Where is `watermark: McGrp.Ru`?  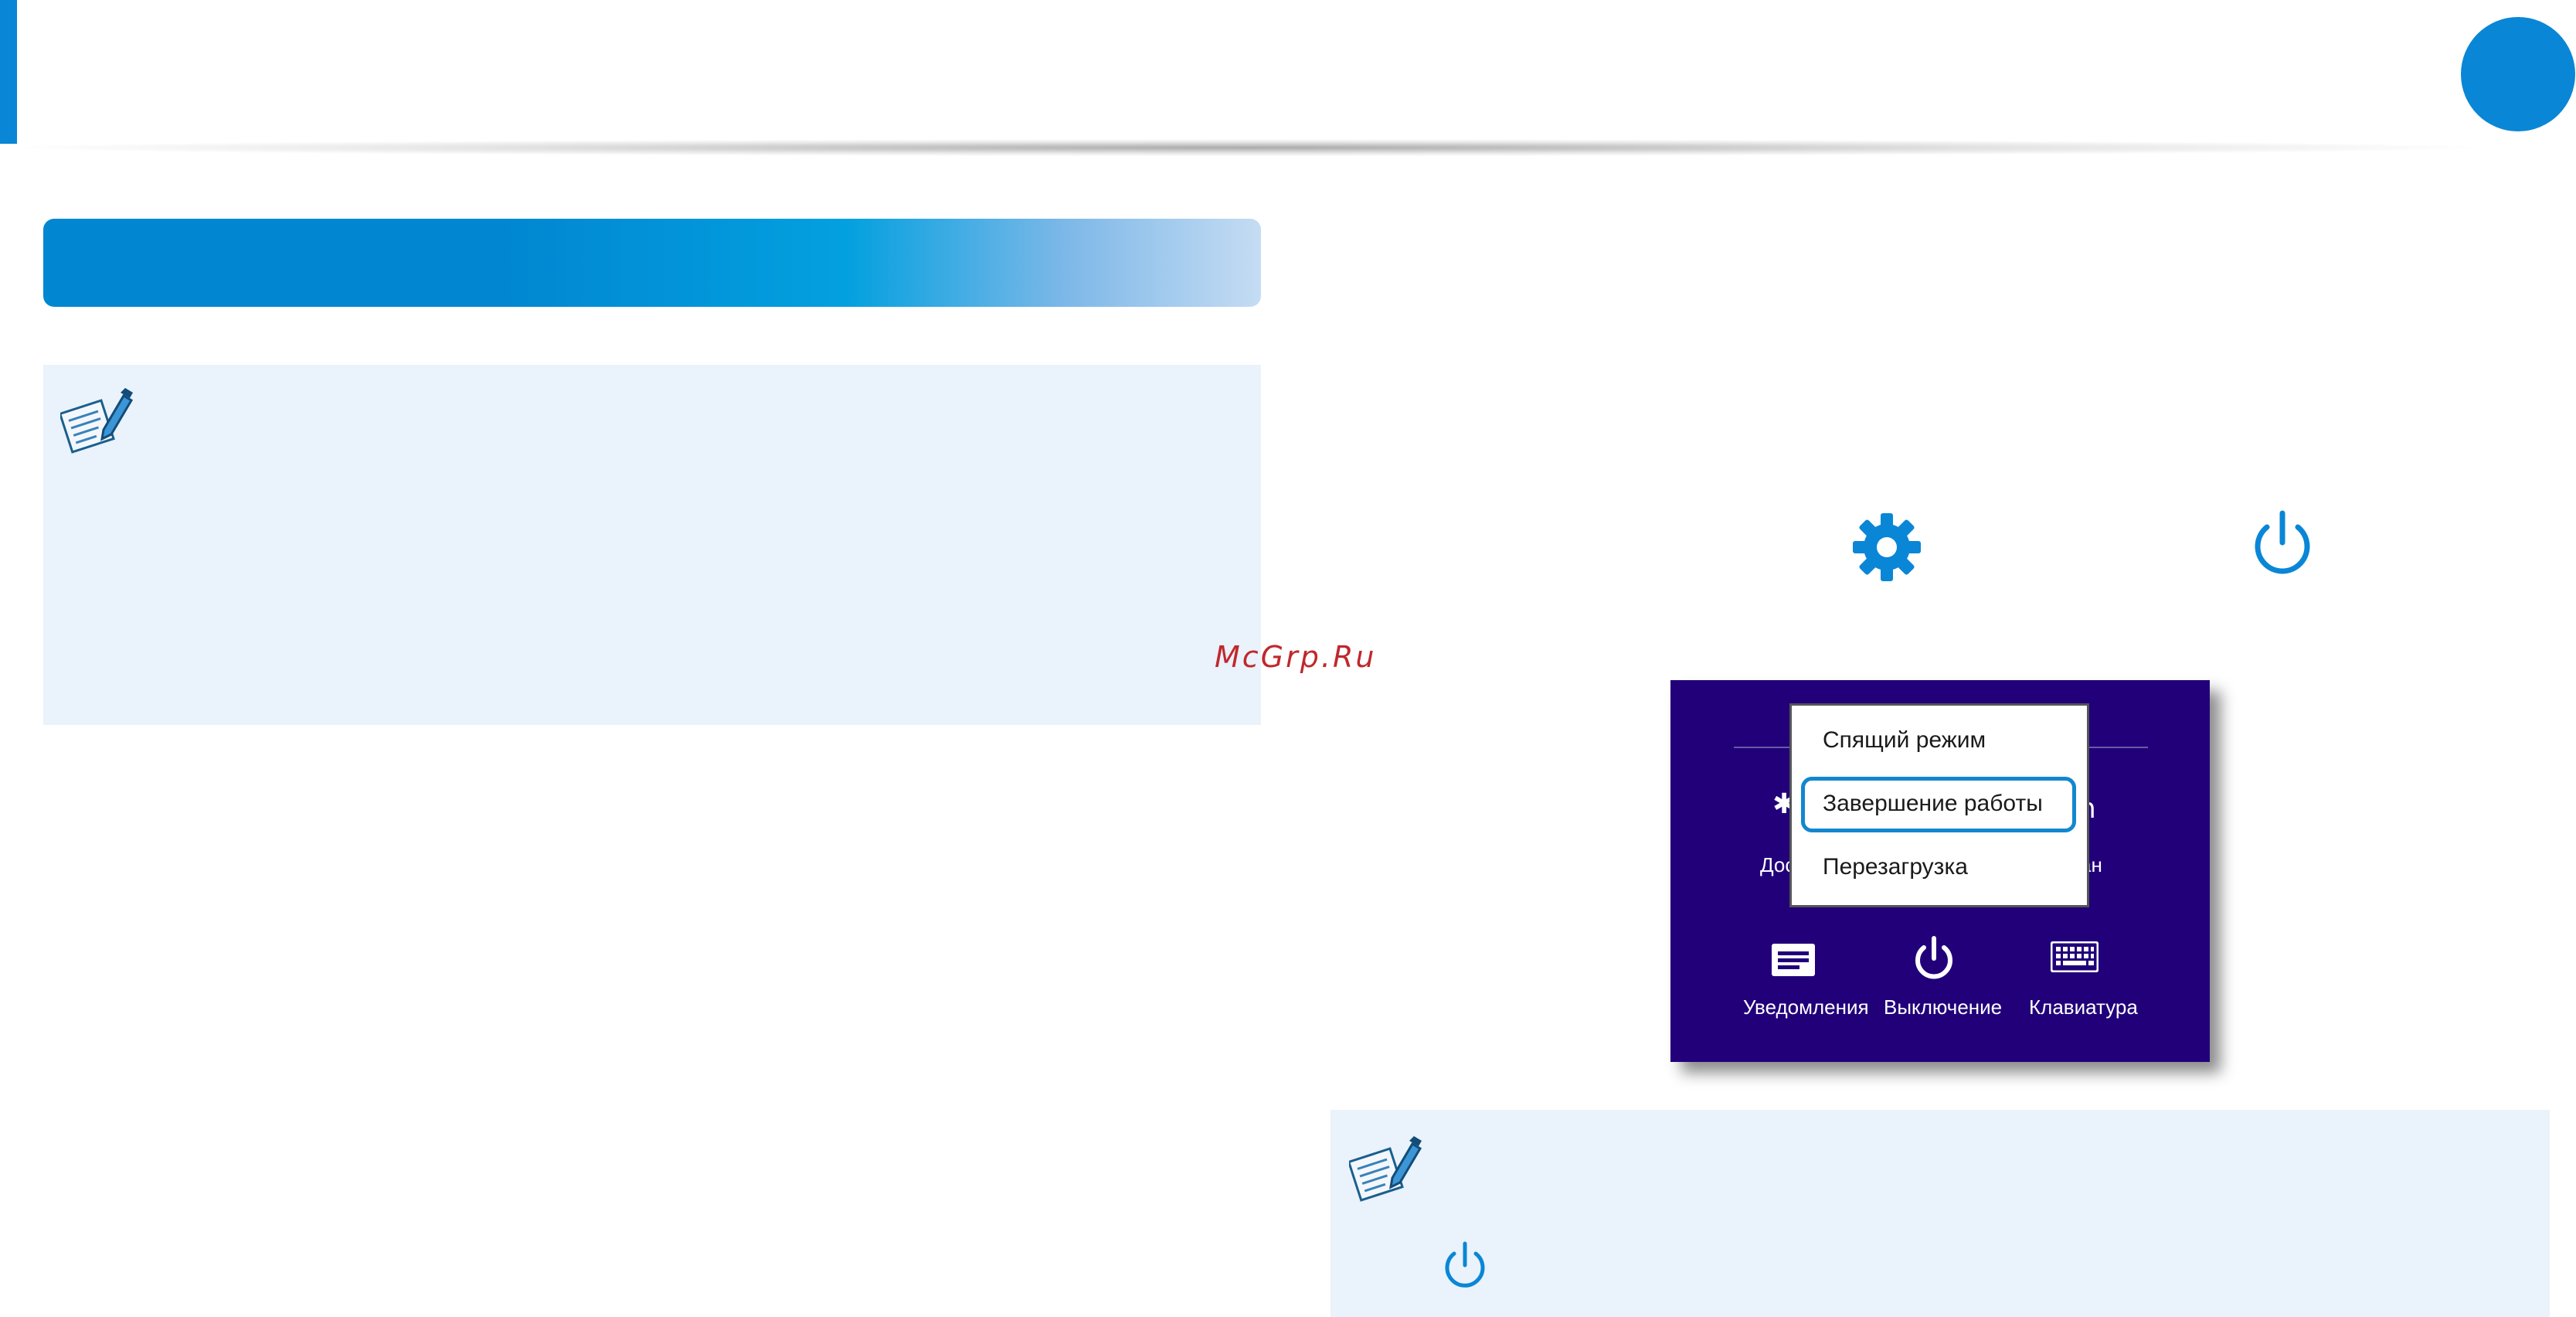 watermark: McGrp.Ru is located at coordinates (1296, 657).